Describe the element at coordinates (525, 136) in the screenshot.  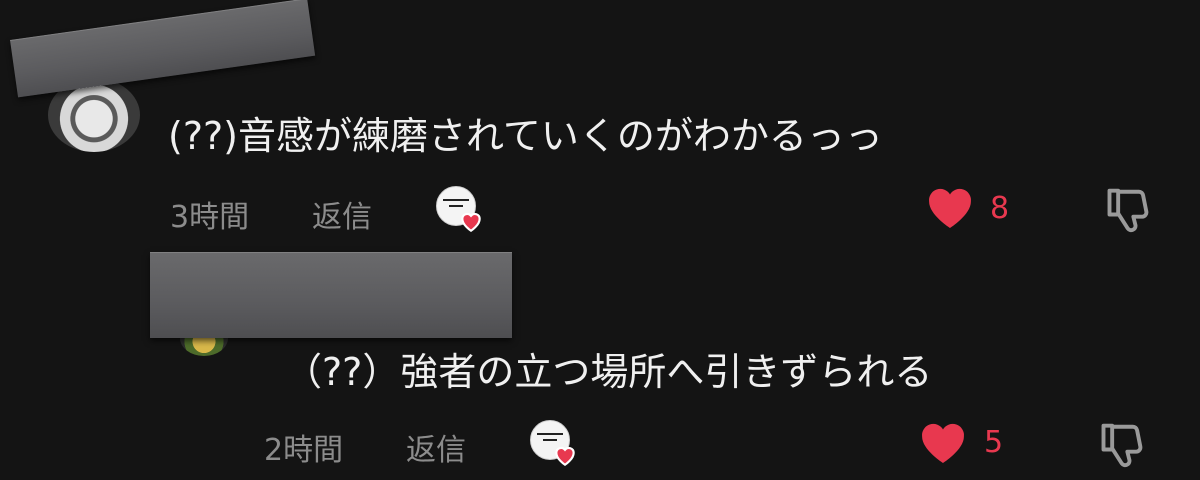
I see `comment-text: (??)音感が練磨されていくのがわかるっっ` at that location.